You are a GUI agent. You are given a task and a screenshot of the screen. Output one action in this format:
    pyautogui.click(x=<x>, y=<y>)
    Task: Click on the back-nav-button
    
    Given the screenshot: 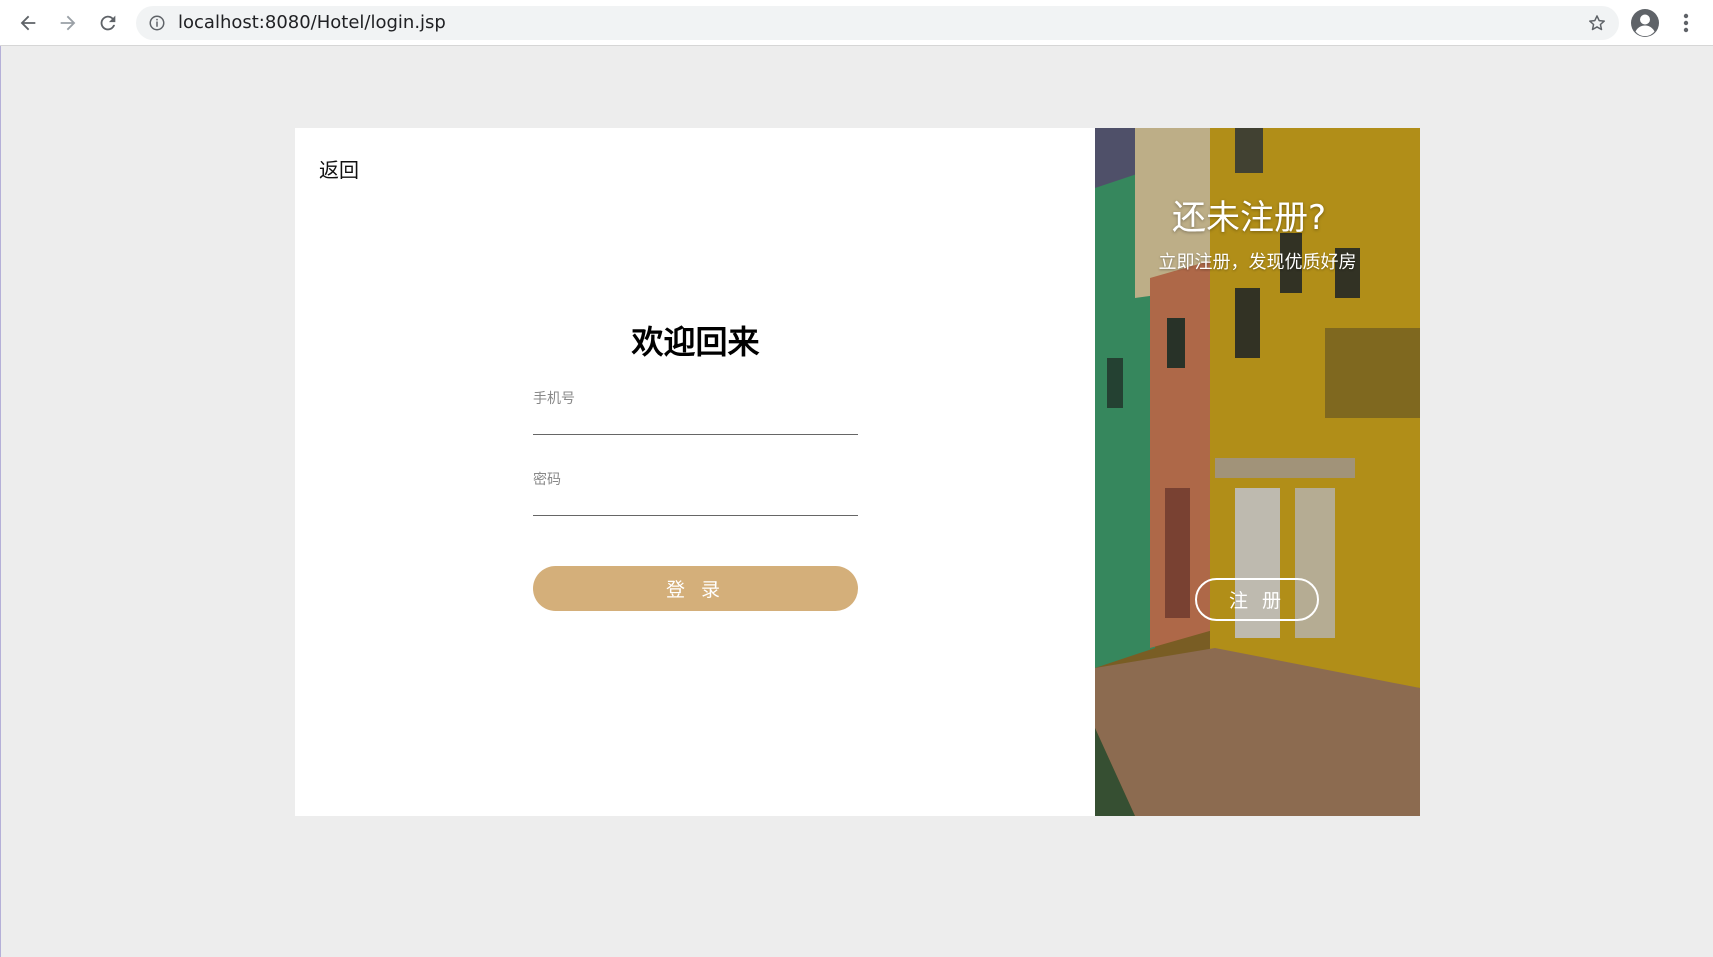 What is the action you would take?
    pyautogui.click(x=28, y=23)
    